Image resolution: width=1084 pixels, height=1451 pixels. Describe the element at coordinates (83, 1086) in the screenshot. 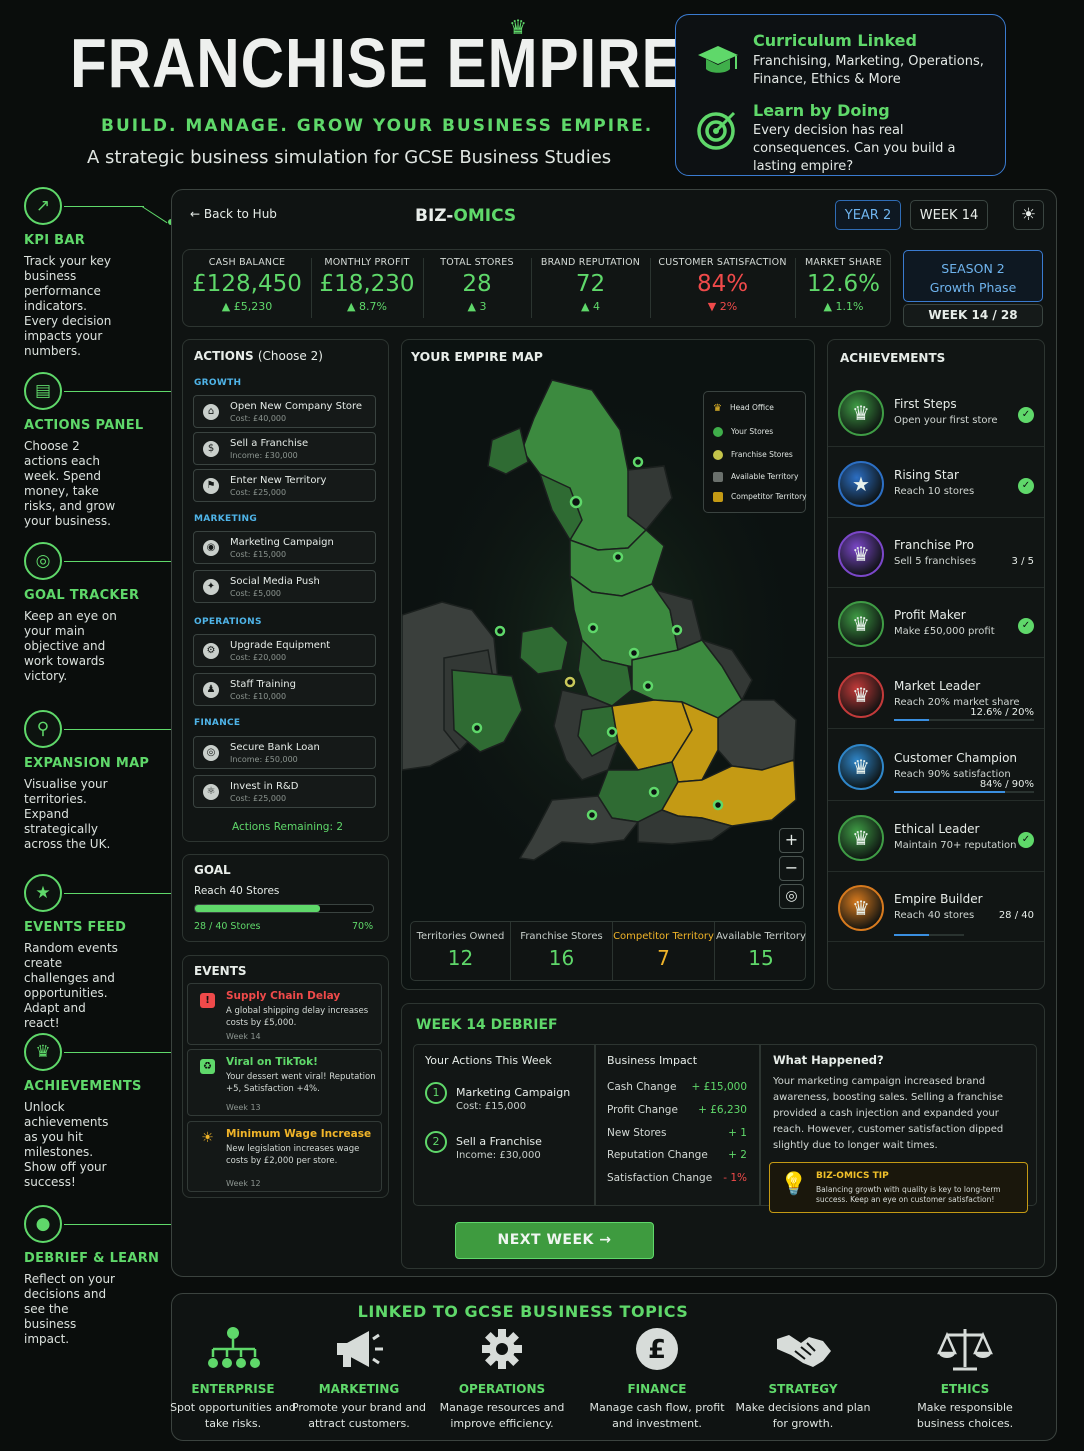

I see `rail-heading: ACHIEVEMENTS` at that location.